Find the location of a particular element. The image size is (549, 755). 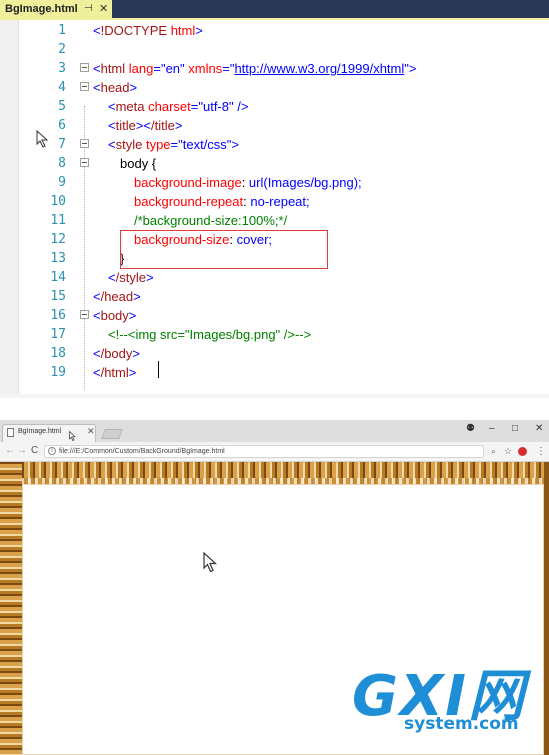

maximize-button: □ is located at coordinates (515, 429).